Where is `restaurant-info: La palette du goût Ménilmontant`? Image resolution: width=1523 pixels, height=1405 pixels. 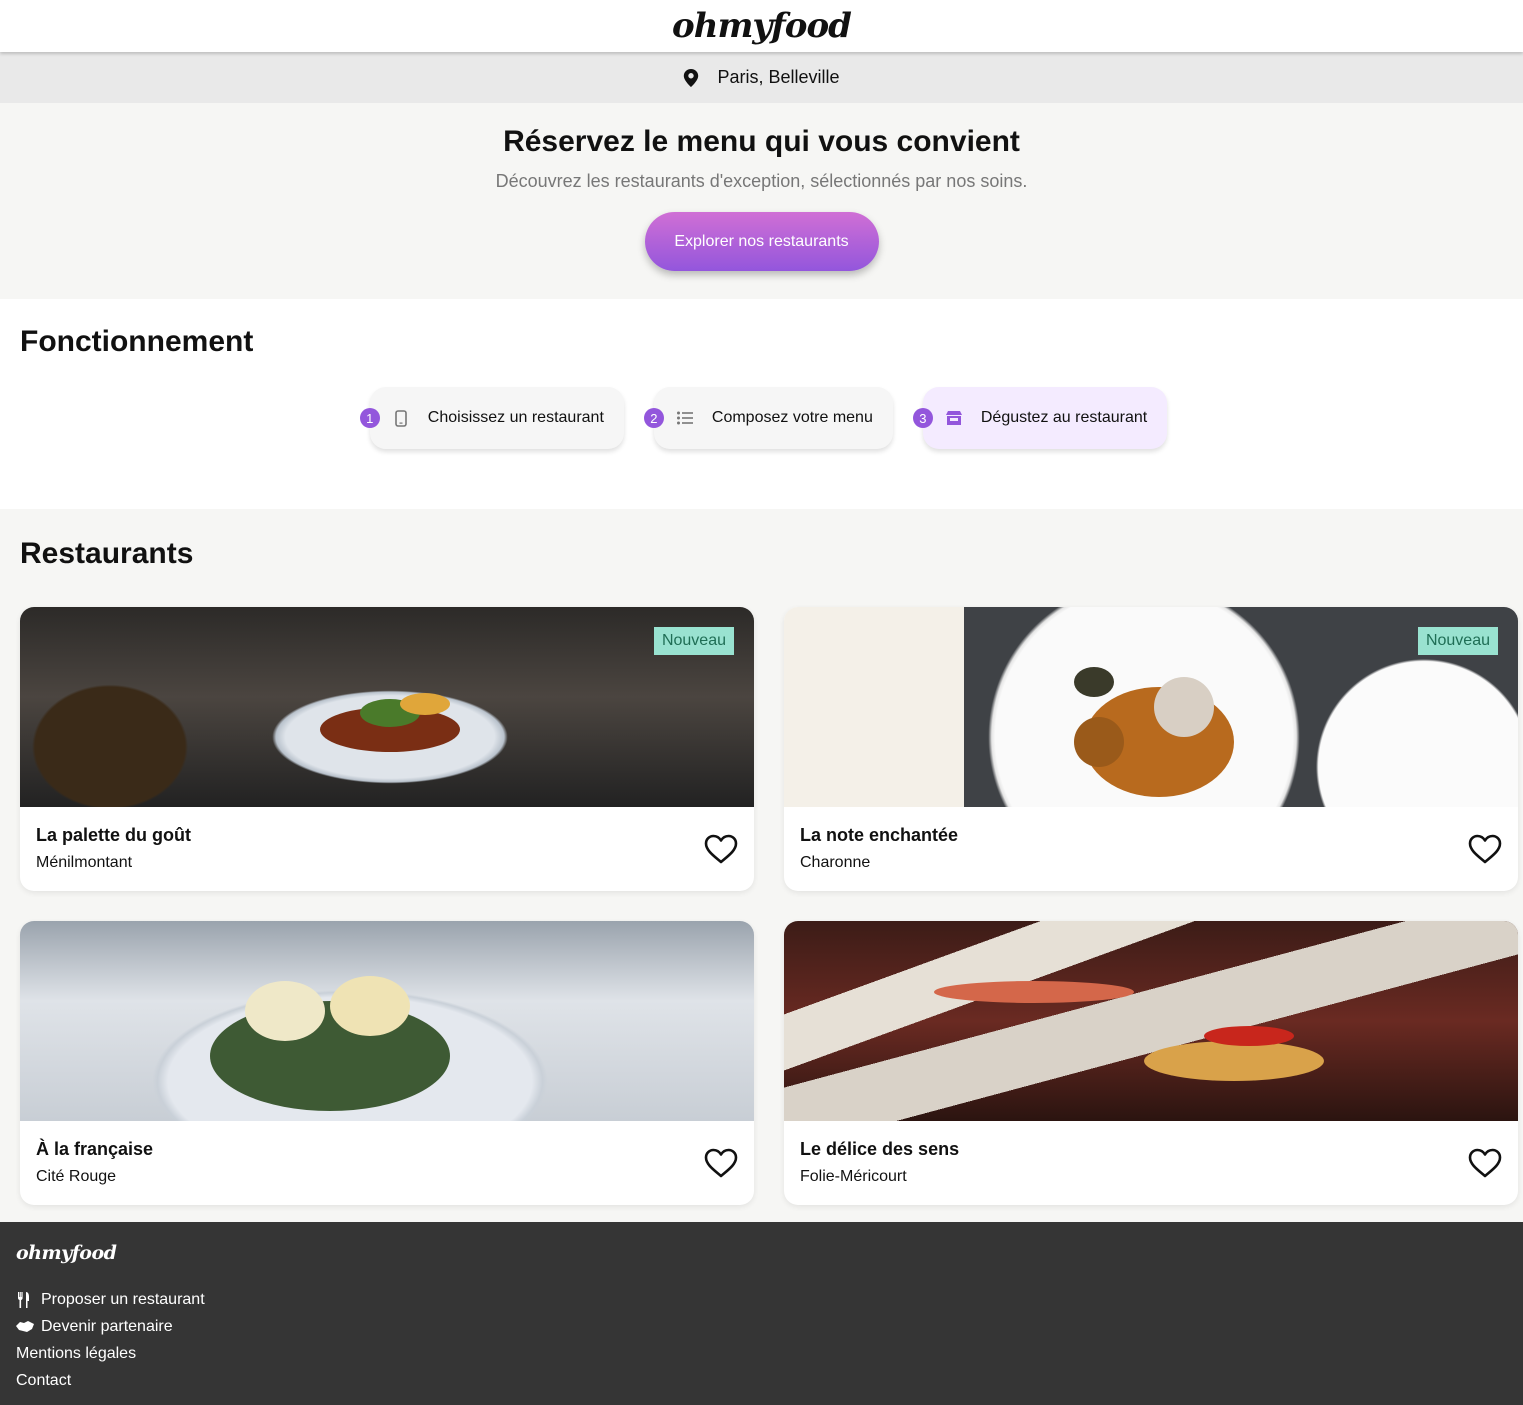 restaurant-info: La palette du goût Ménilmontant is located at coordinates (387, 848).